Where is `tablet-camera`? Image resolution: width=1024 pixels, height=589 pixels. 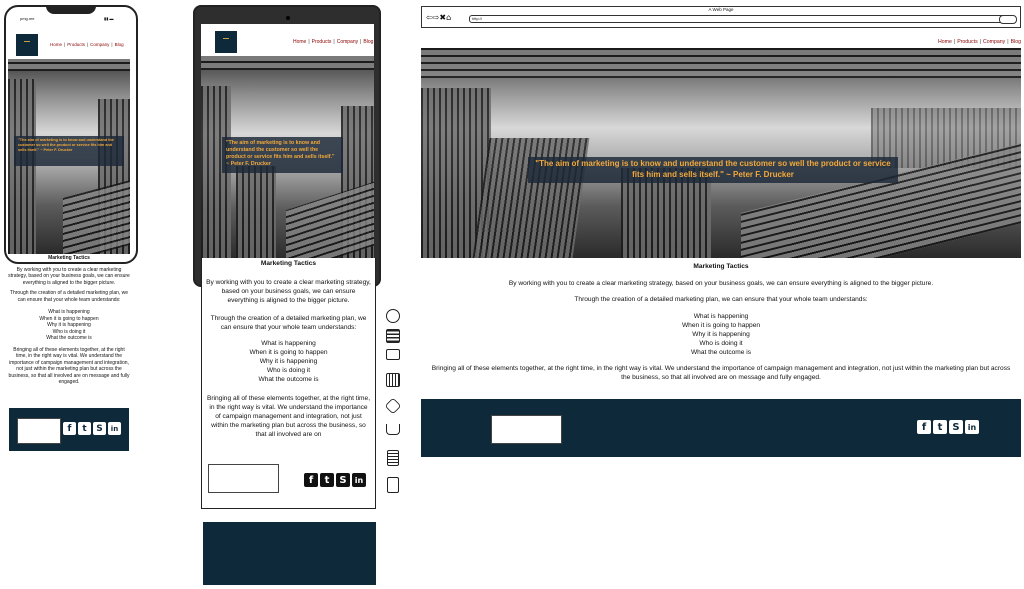
tablet-camera is located at coordinates (288, 18).